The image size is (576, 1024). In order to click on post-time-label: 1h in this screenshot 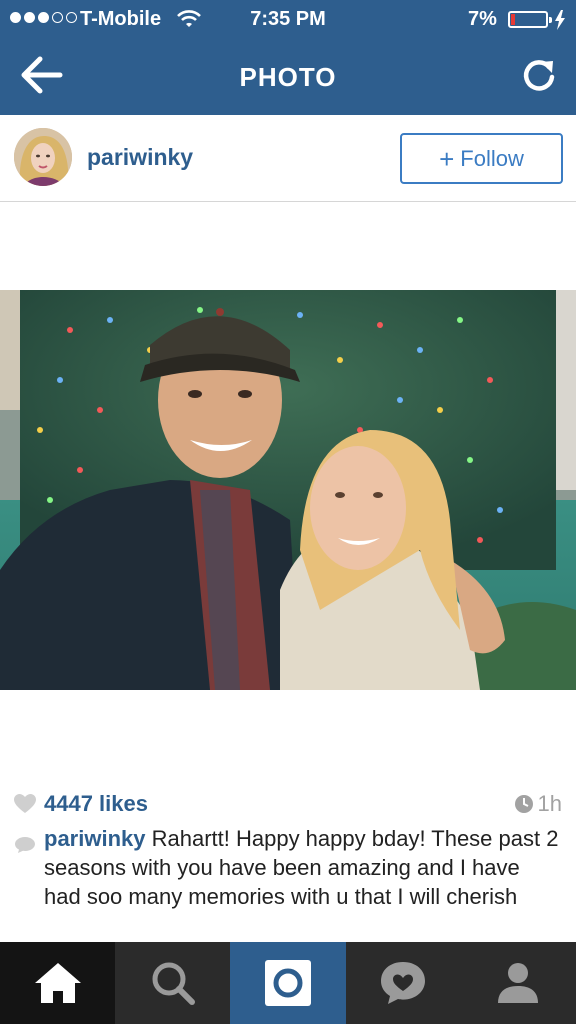, I will do `click(549, 803)`.